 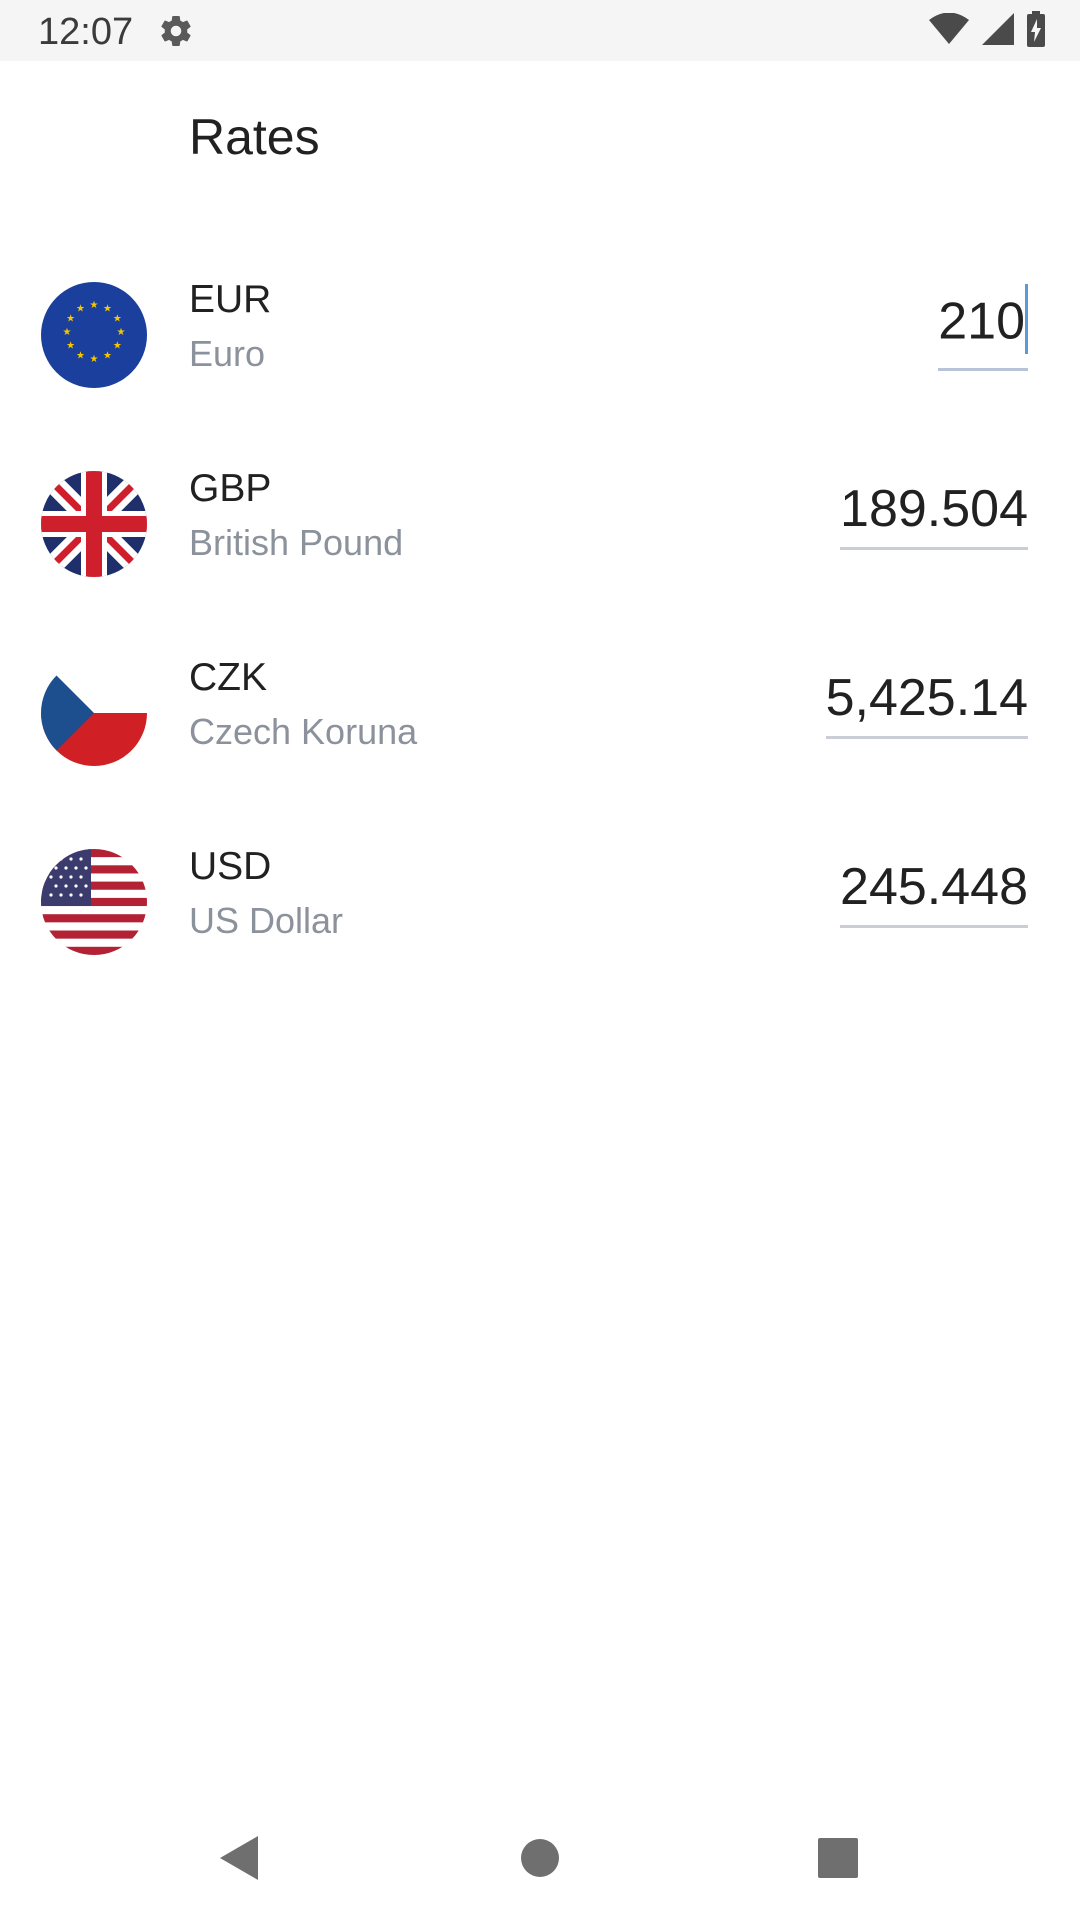 I want to click on rate-row-czk: CZK Czech Koruna 5,425.14, so click(x=540, y=703).